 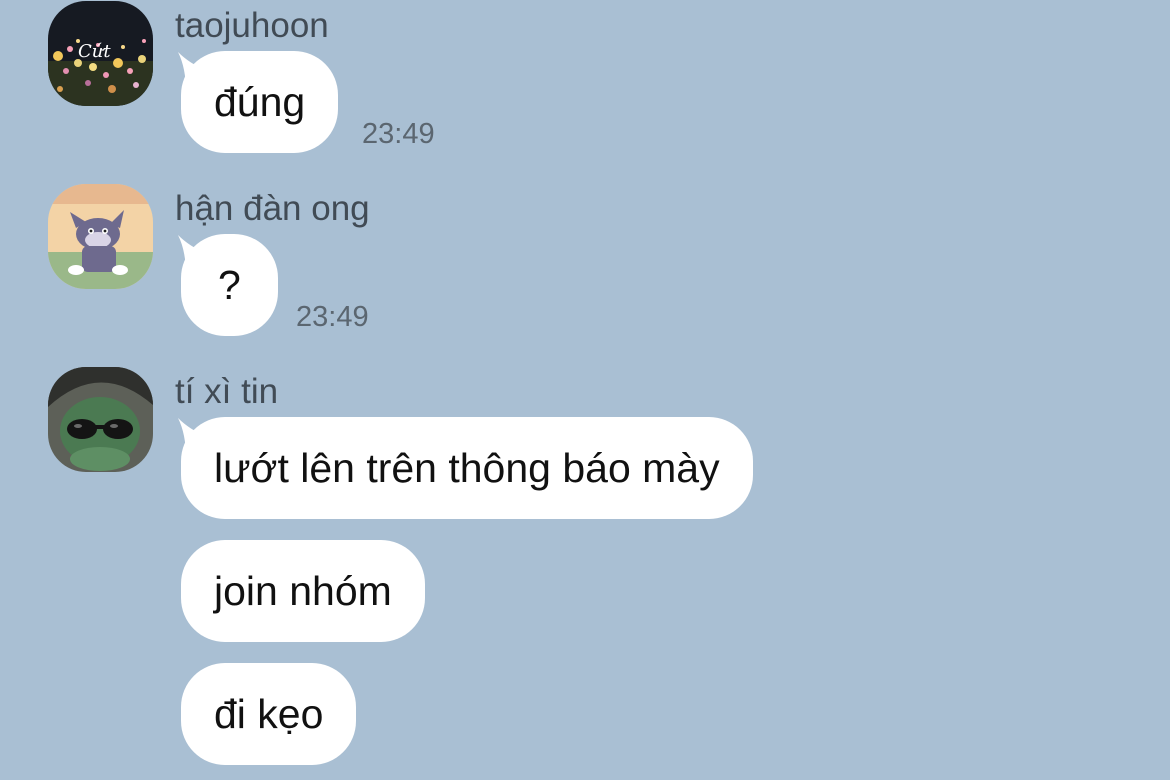 I want to click on cartoon-cat-avatar-icon, so click(x=100, y=236).